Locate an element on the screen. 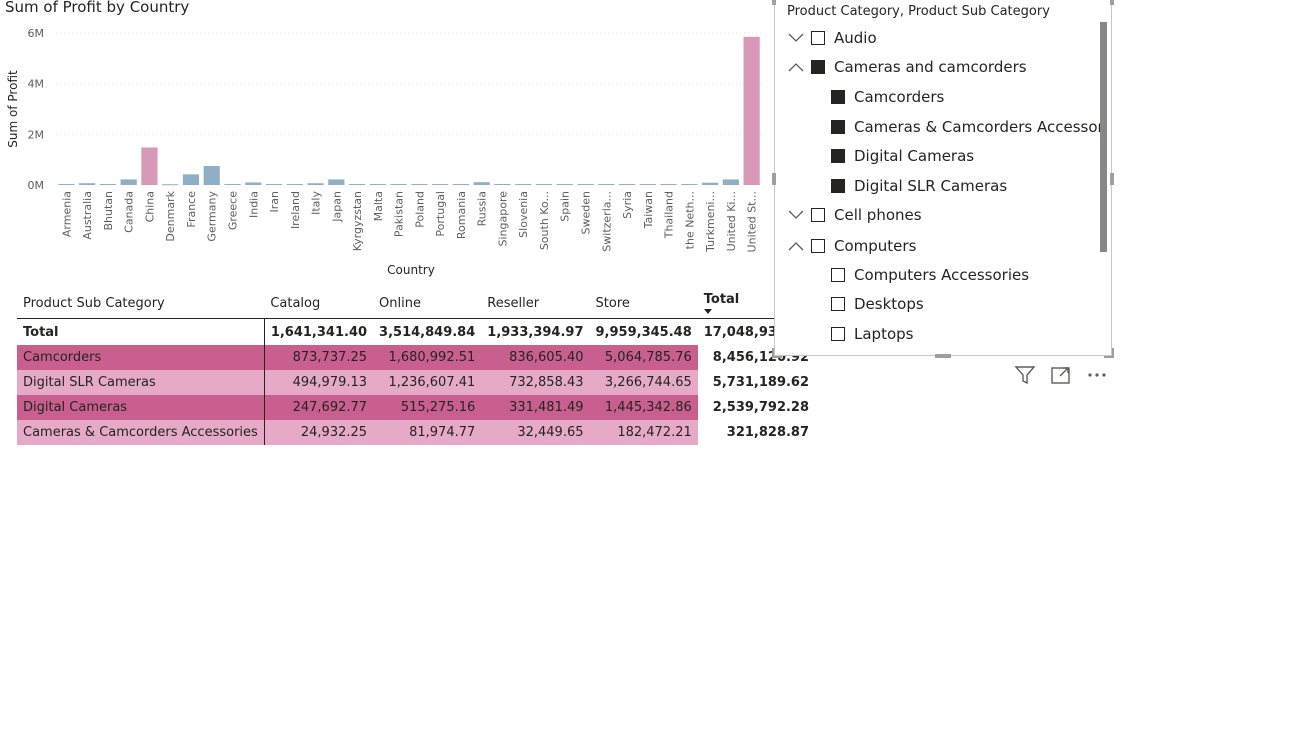 The width and height of the screenshot is (1306, 732). value-cell: 836,605.40 is located at coordinates (535, 357).